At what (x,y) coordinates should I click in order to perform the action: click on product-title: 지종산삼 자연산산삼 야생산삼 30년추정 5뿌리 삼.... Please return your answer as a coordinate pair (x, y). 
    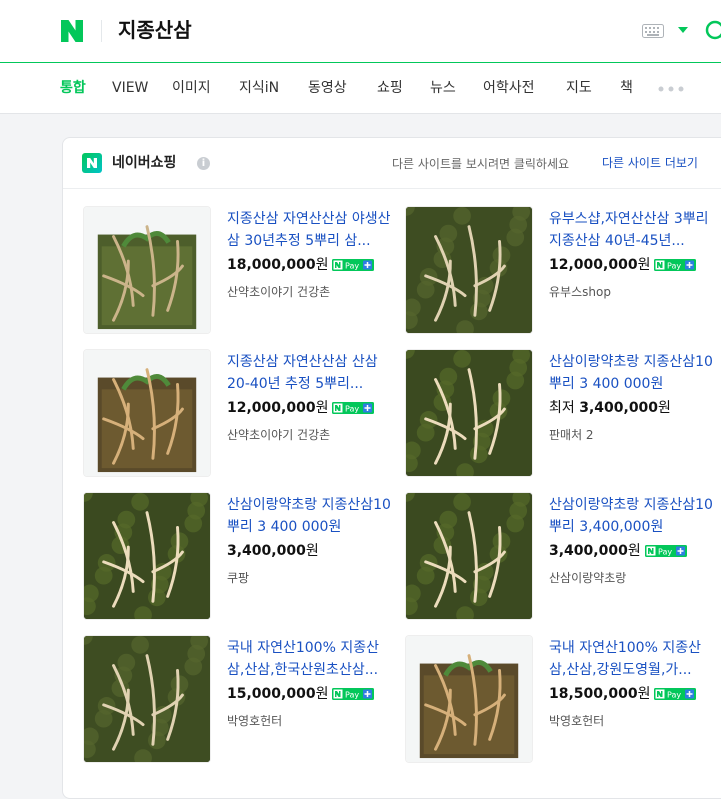
    Looking at the image, I should click on (311, 230).